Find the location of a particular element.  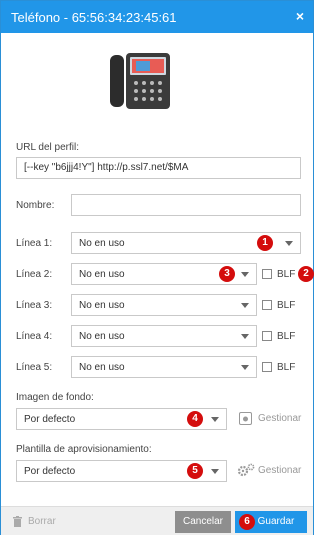

line-2-blf-checkbox is located at coordinates (267, 274).